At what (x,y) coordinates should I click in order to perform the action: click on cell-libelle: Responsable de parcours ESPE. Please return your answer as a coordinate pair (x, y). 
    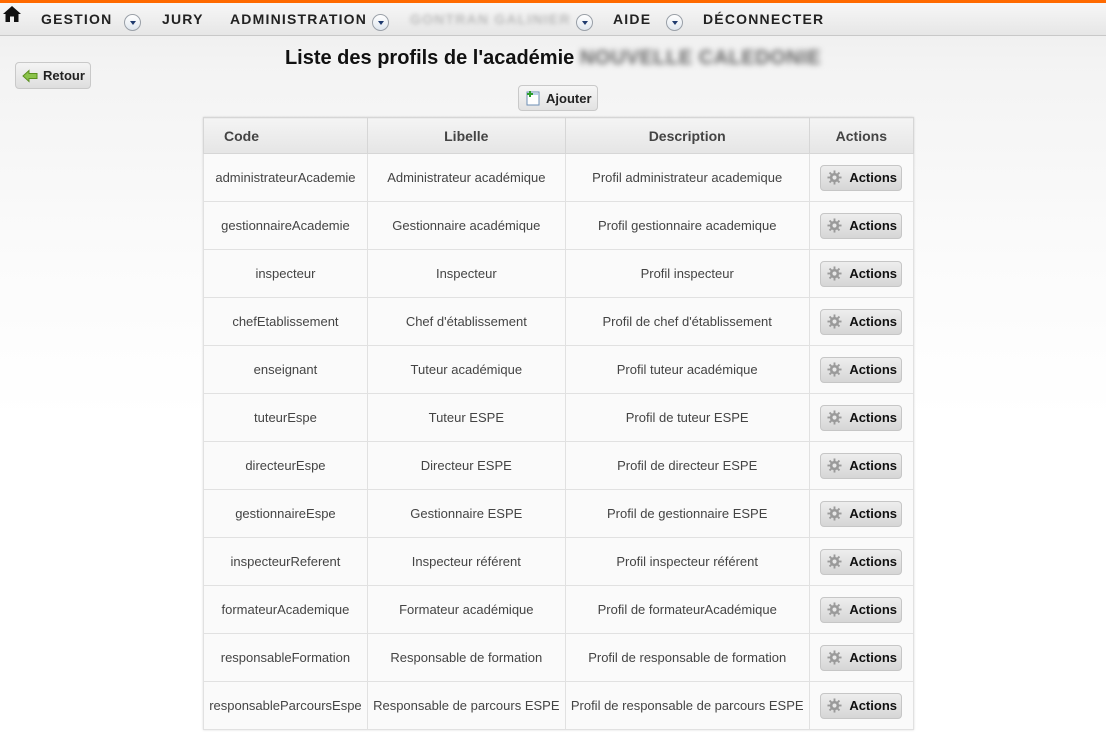
    Looking at the image, I should click on (466, 705).